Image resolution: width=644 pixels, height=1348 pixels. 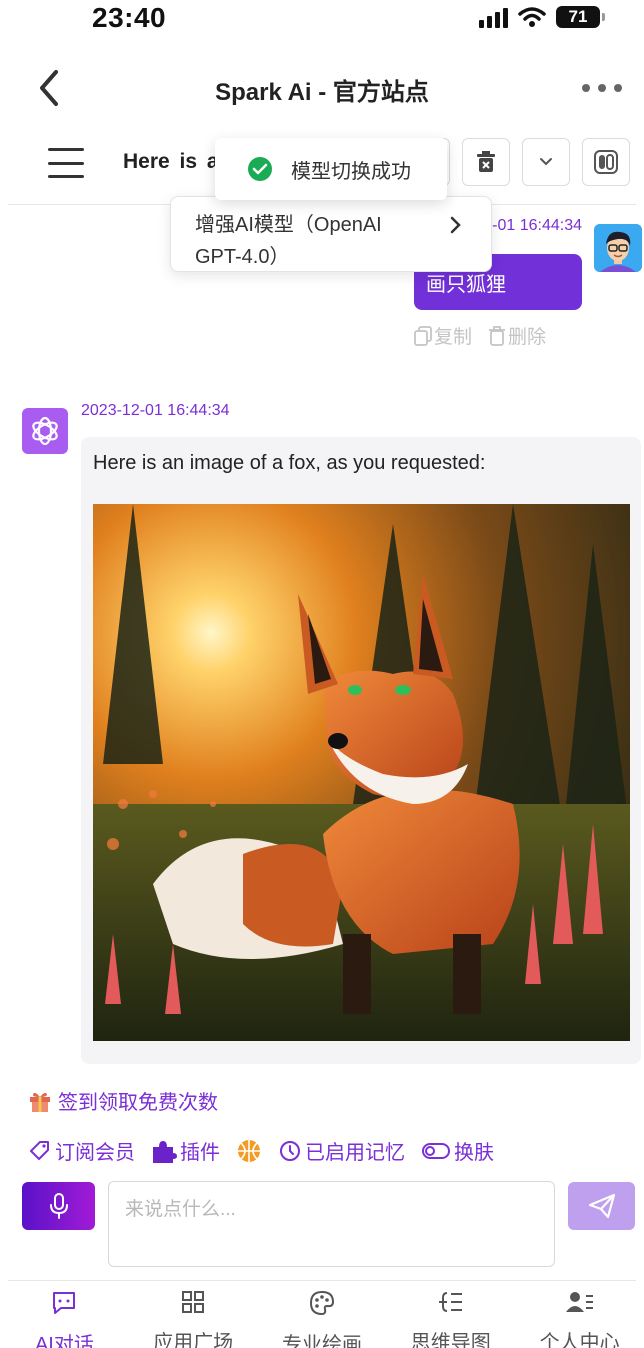 I want to click on copy-icon, so click(x=423, y=335).